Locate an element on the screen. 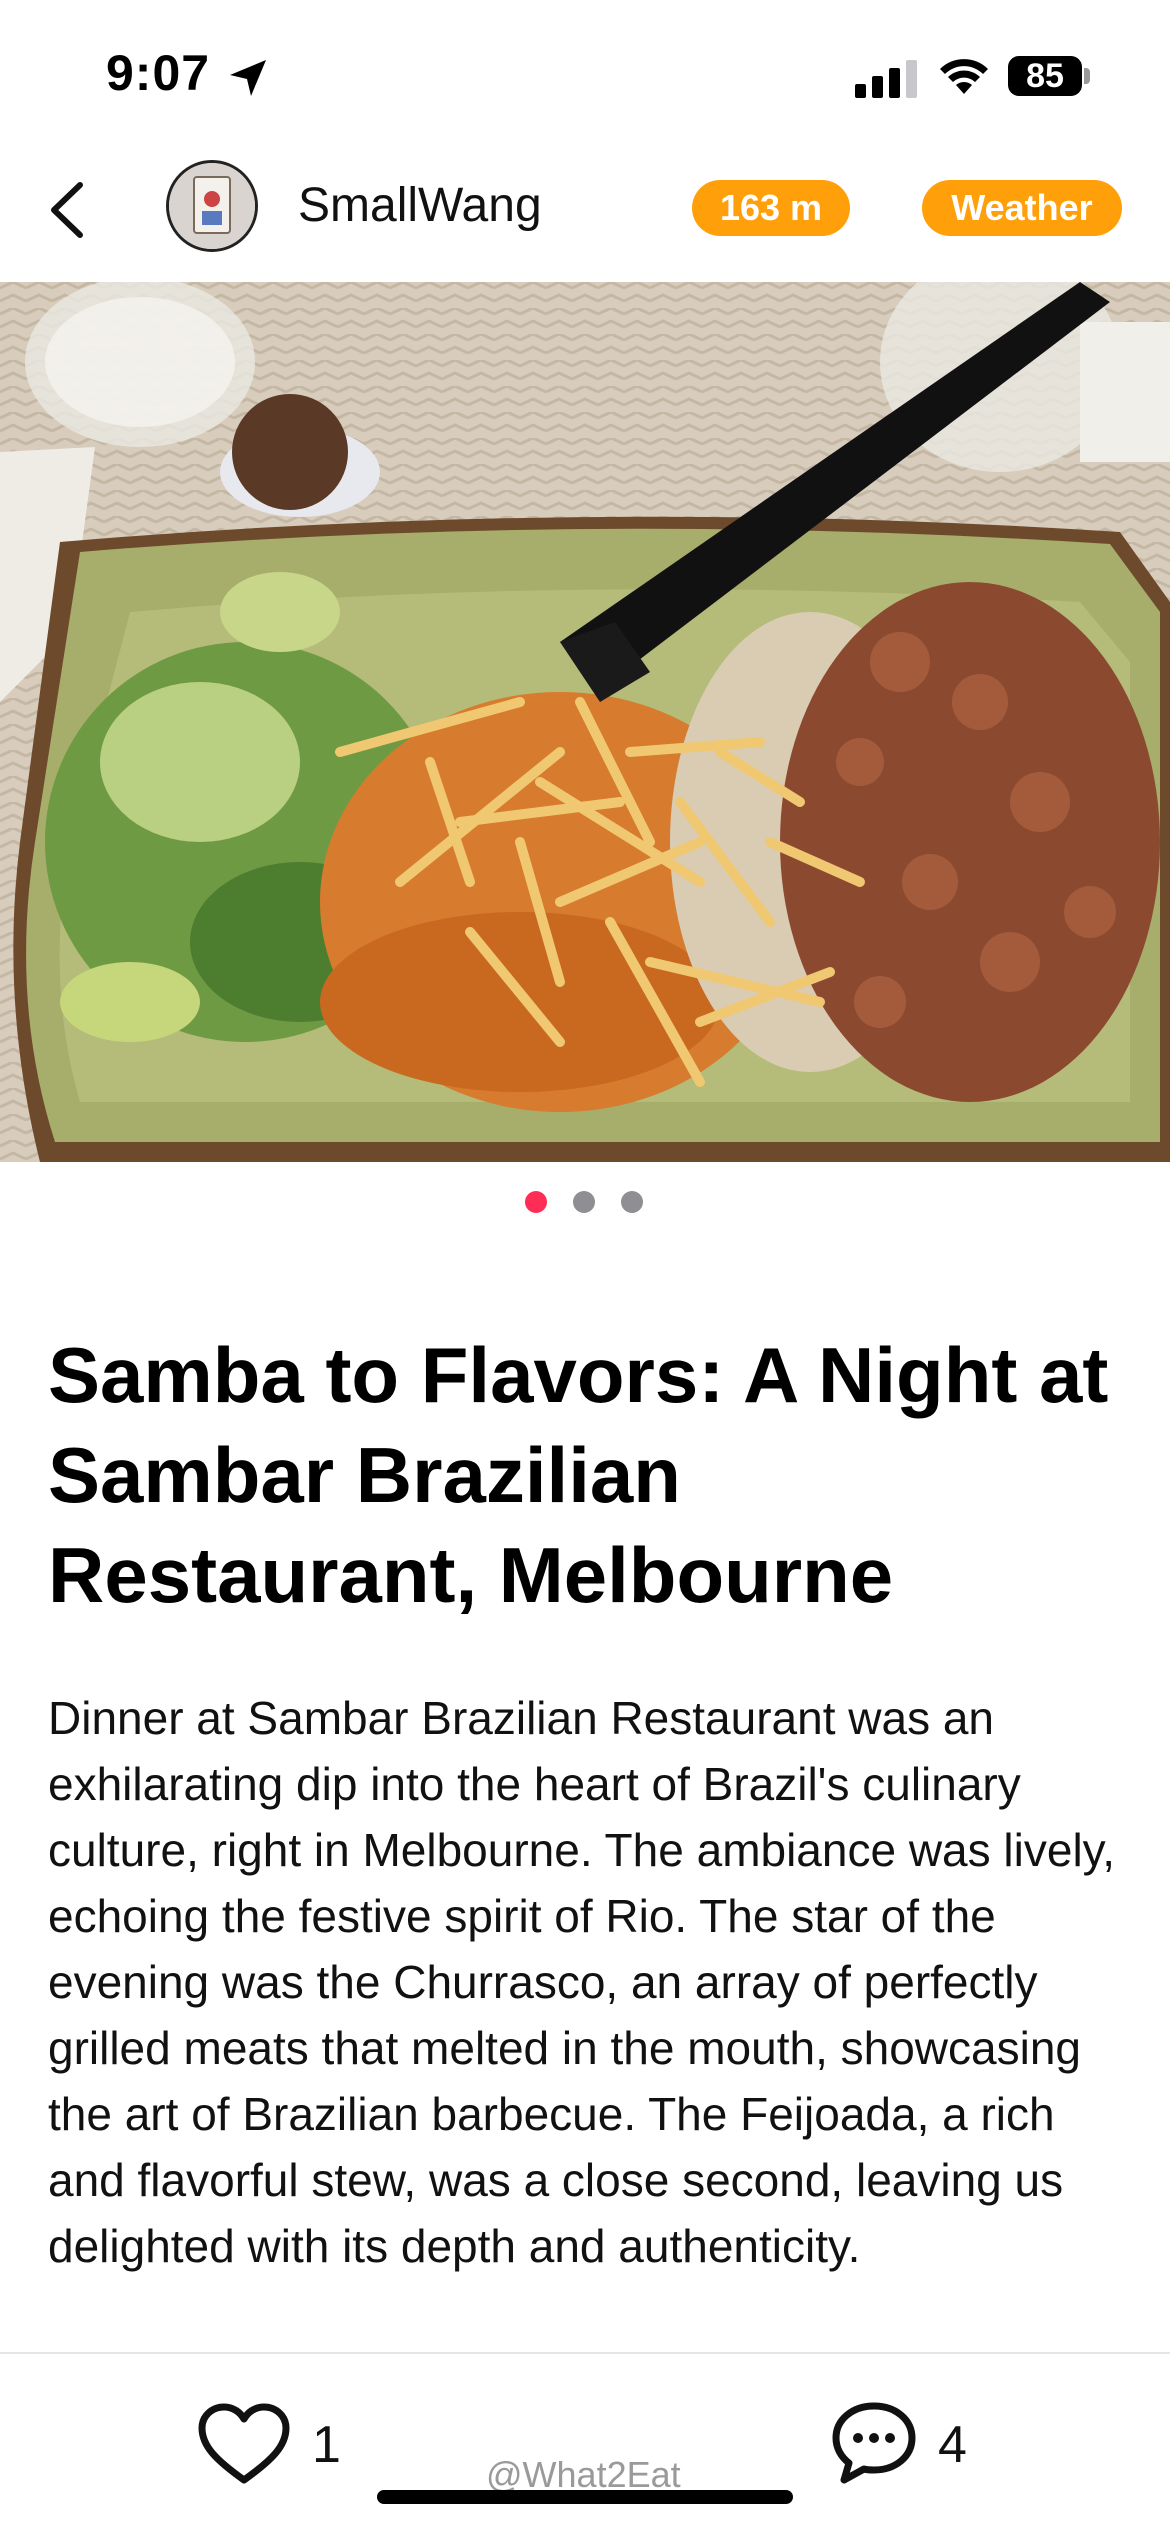 The height and width of the screenshot is (2534, 1170). home-indicator is located at coordinates (585, 2497).